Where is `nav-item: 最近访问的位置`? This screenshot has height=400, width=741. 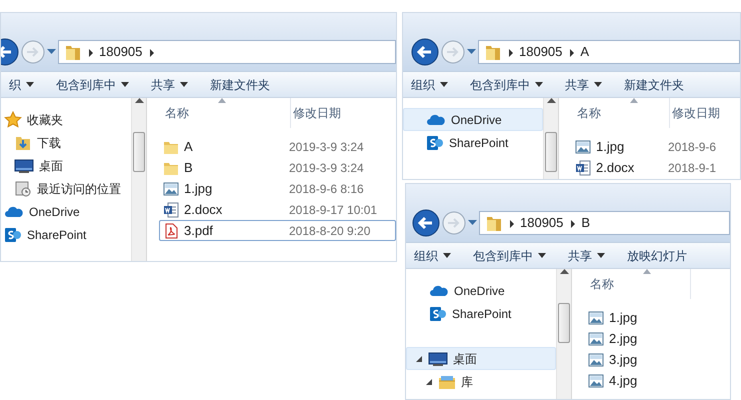
nav-item: 最近访问的位置 is located at coordinates (66, 188).